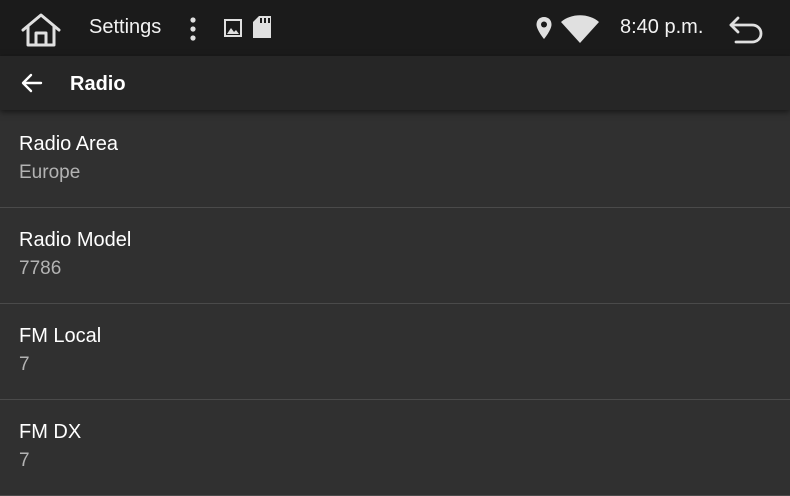  I want to click on setting-value: 7786, so click(40, 268).